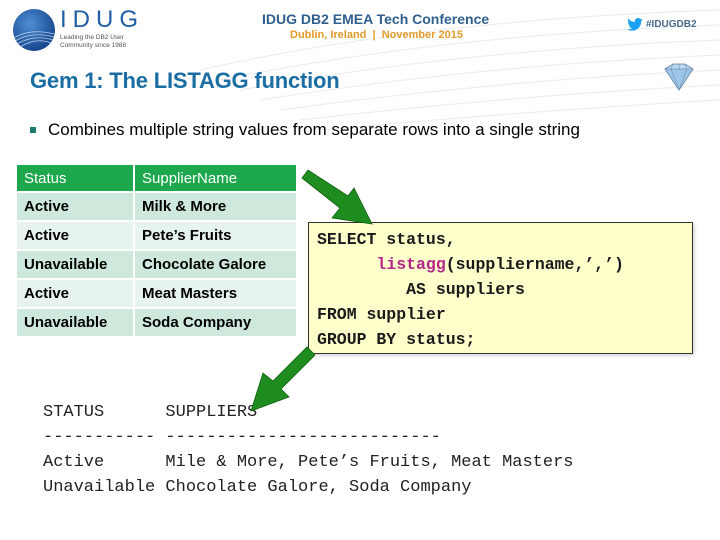 The width and height of the screenshot is (720, 540). I want to click on table-header-row: Status SupplierName, so click(157, 179).